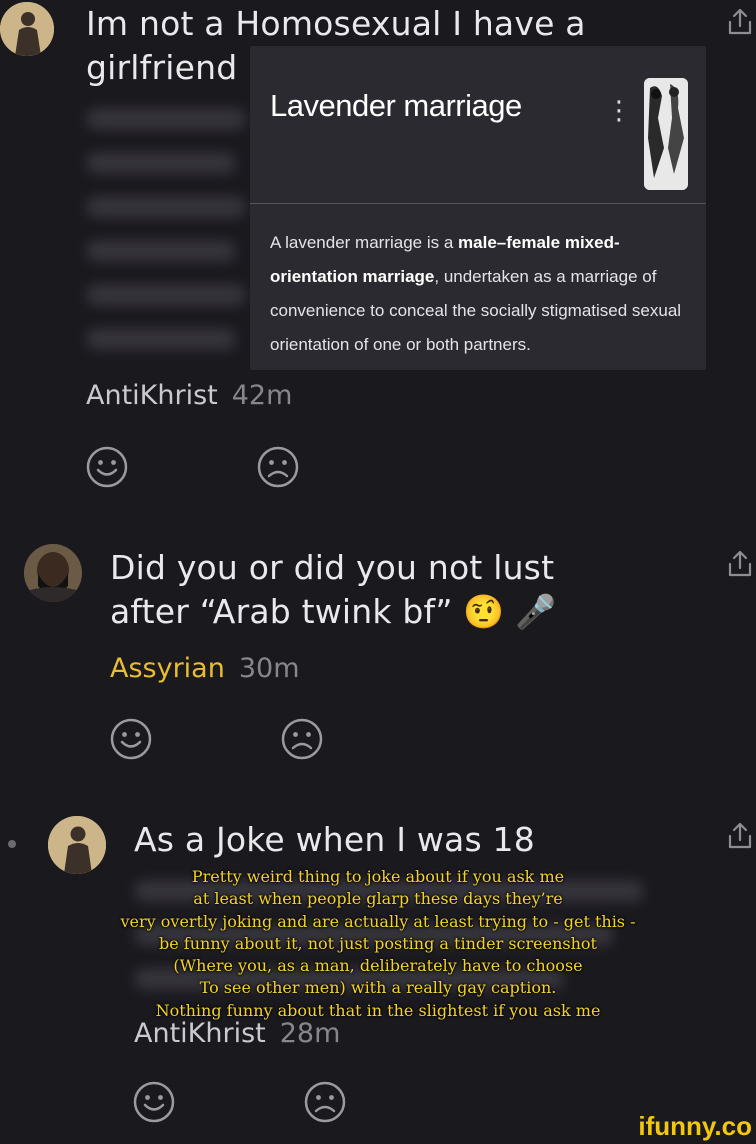  What do you see at coordinates (334, 839) in the screenshot?
I see `comment-text: As a Joke when I was 18` at bounding box center [334, 839].